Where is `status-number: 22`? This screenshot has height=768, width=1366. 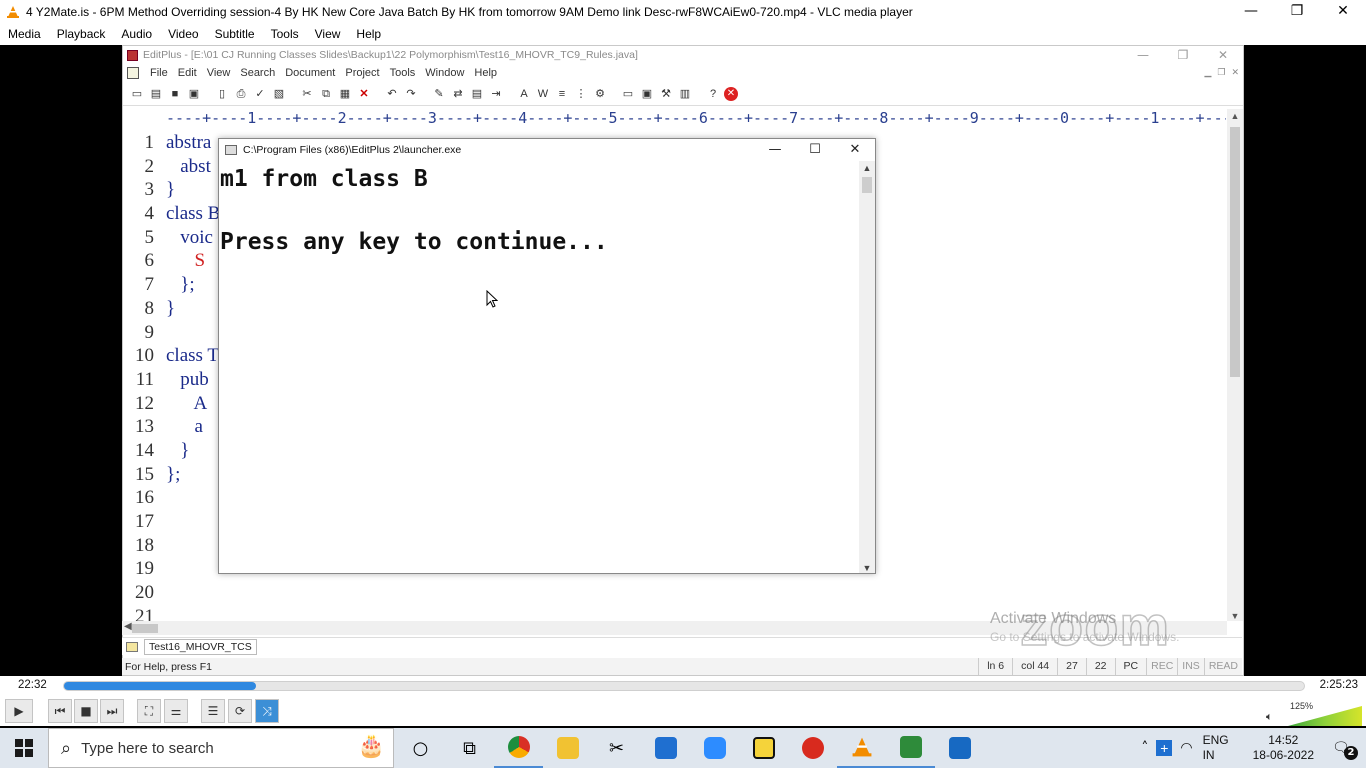
status-number: 22 is located at coordinates (1100, 666).